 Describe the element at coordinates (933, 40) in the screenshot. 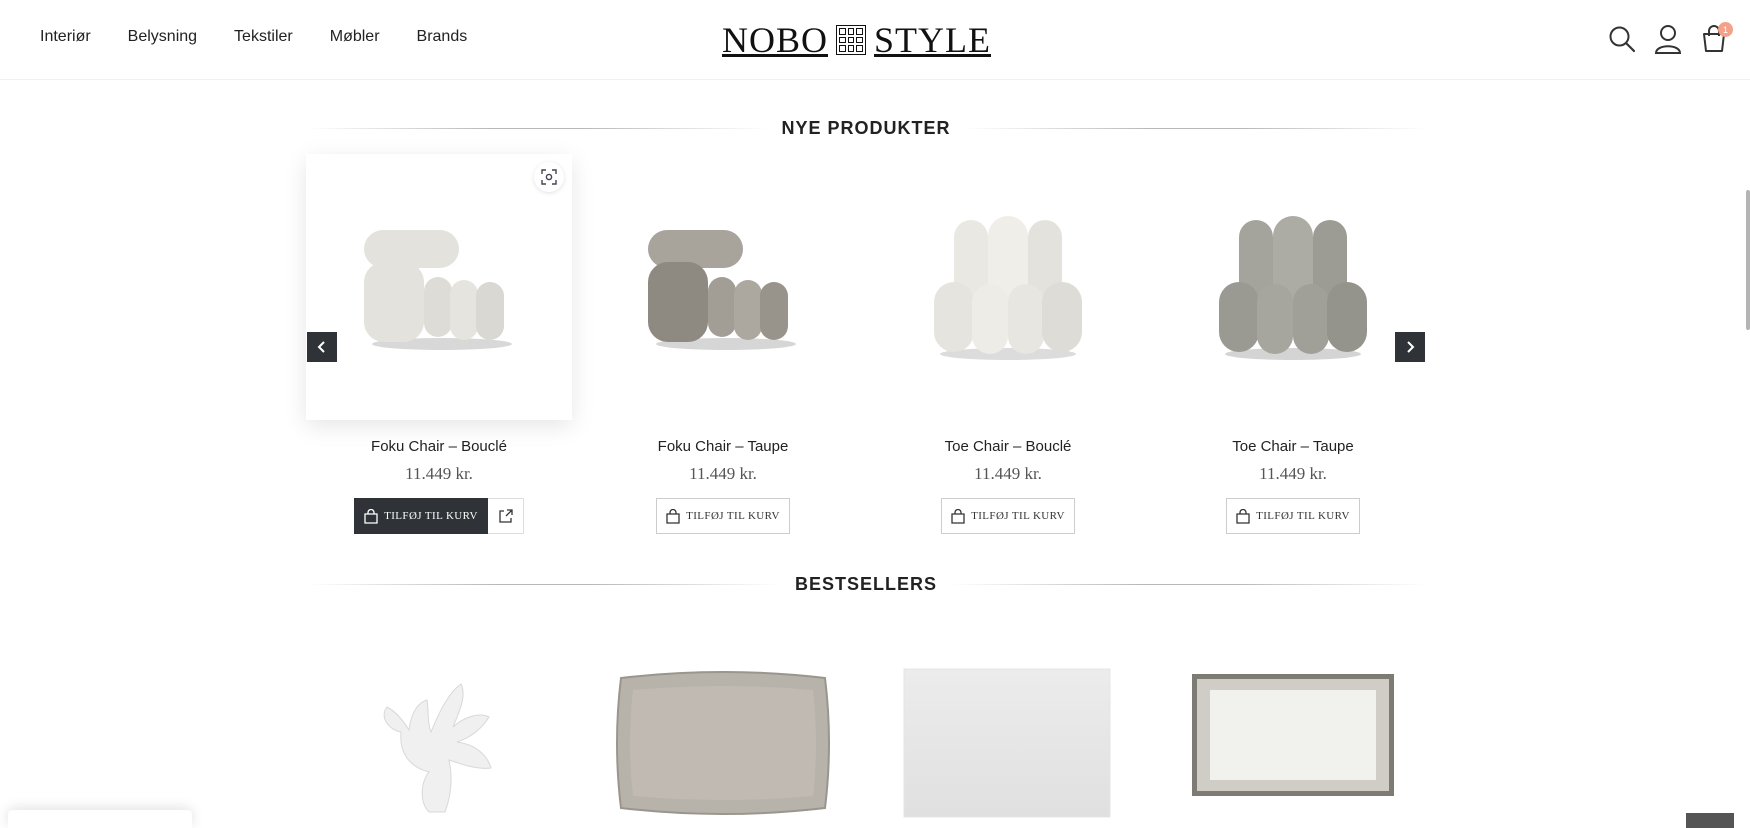

I see `logo-text-right: STYLE` at that location.